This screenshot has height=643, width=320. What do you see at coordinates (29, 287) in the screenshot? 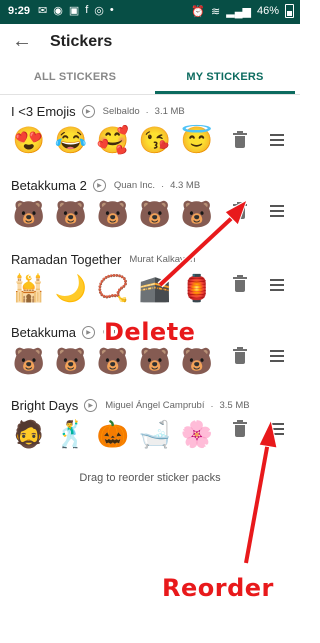
I see `sticker-thumbnail: 🕌` at bounding box center [29, 287].